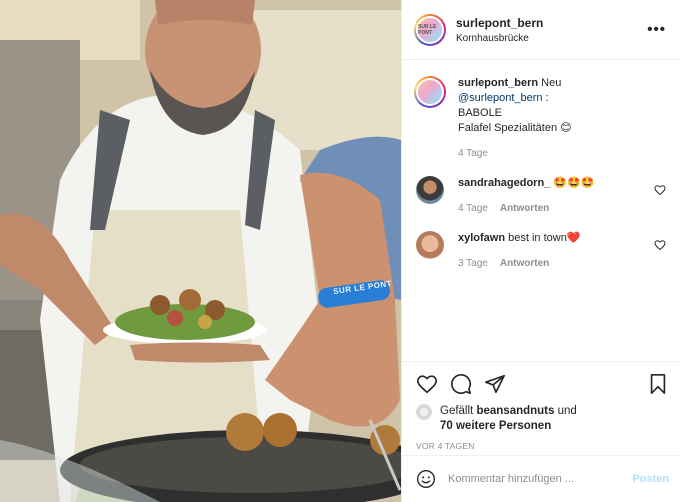 This screenshot has height=502, width=680. Describe the element at coordinates (457, 411) in the screenshot. I see `likes-prefix: Gefällt` at that location.